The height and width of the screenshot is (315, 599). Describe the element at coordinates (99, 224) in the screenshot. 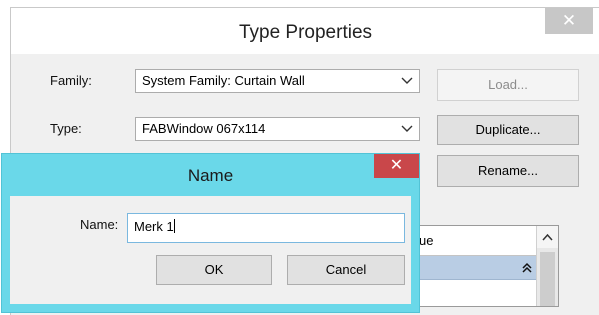

I see `name-label: Name:` at that location.